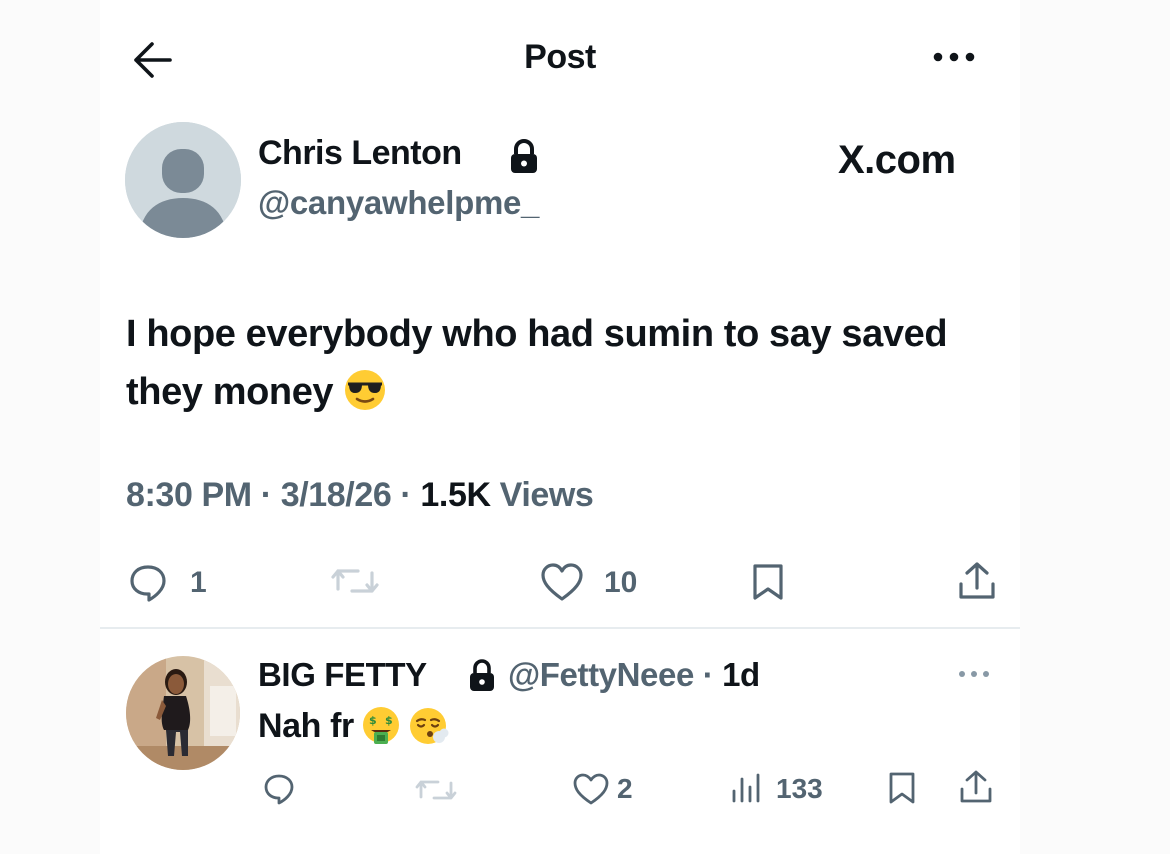  What do you see at coordinates (741, 674) in the screenshot?
I see `reply-age: 1d` at bounding box center [741, 674].